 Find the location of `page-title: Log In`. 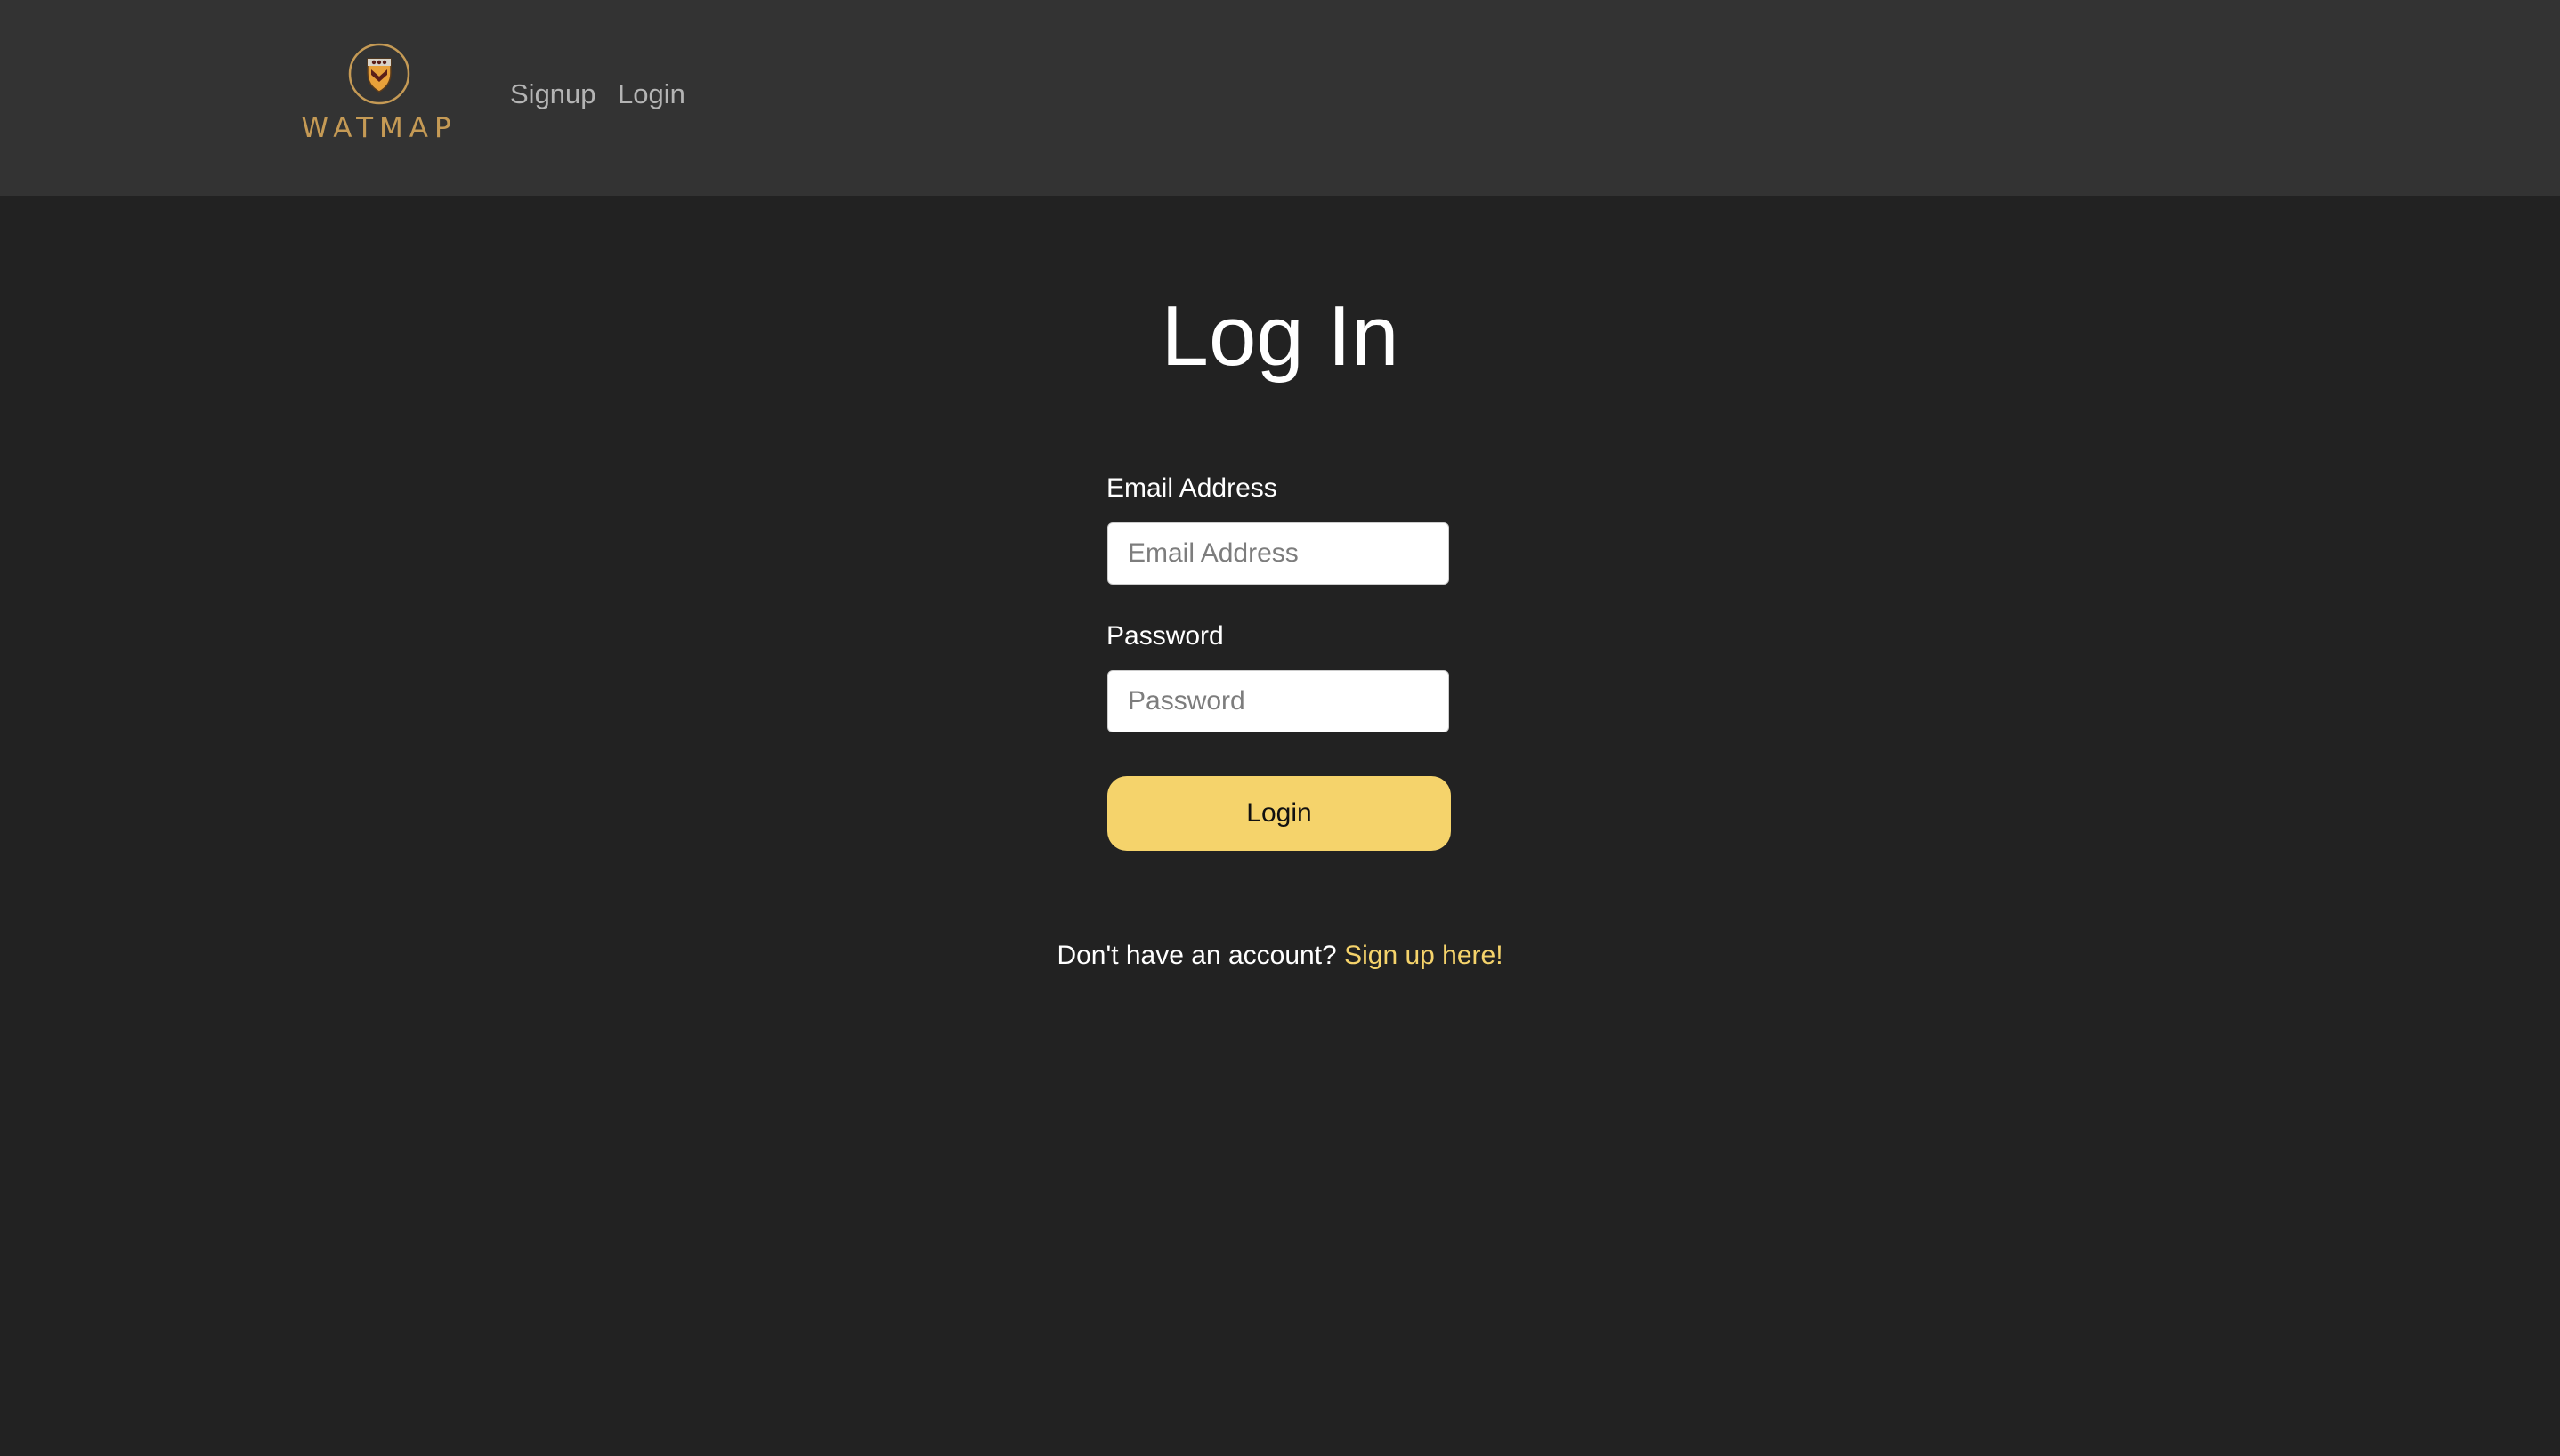

page-title: Log In is located at coordinates (1280, 336).